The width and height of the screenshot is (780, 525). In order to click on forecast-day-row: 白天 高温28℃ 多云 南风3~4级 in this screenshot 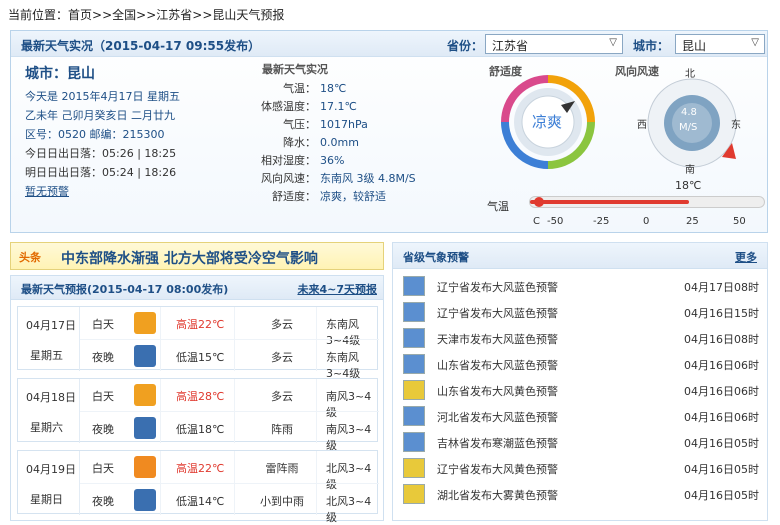, I will do `click(229, 399)`.